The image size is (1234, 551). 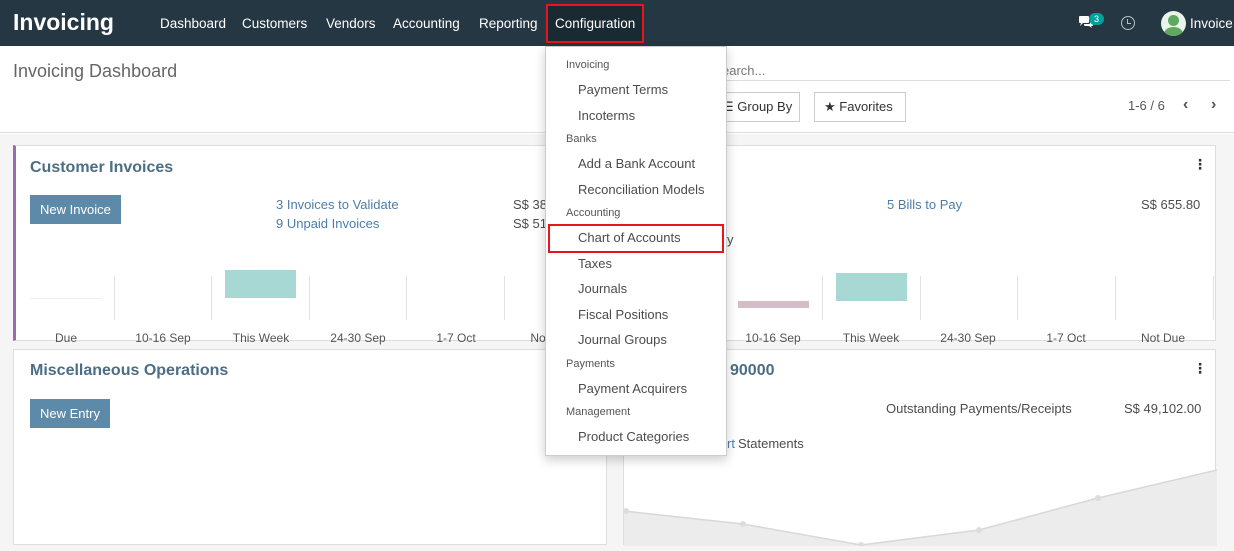 What do you see at coordinates (530, 223) in the screenshot?
I see `unpaid-amount: S$ 51` at bounding box center [530, 223].